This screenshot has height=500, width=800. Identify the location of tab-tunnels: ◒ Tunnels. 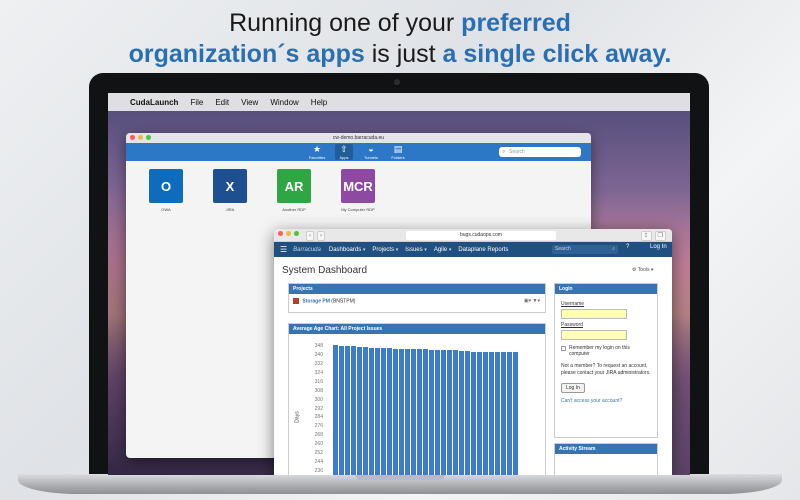
(371, 152).